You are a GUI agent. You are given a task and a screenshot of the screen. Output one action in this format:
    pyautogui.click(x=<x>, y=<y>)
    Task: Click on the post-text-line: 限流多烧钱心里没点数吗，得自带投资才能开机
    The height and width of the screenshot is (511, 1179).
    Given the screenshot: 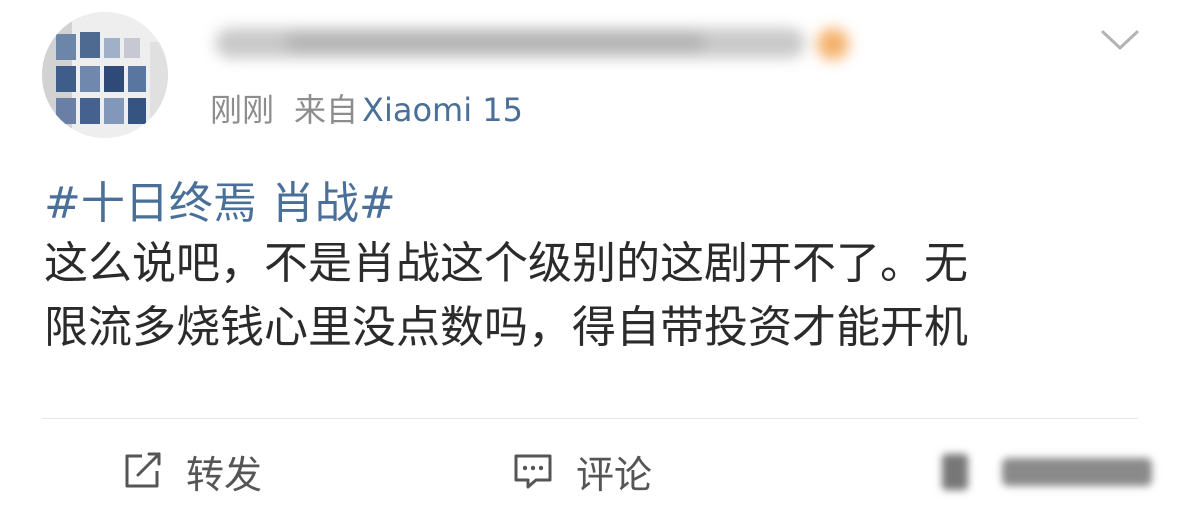 What is the action you would take?
    pyautogui.click(x=506, y=327)
    